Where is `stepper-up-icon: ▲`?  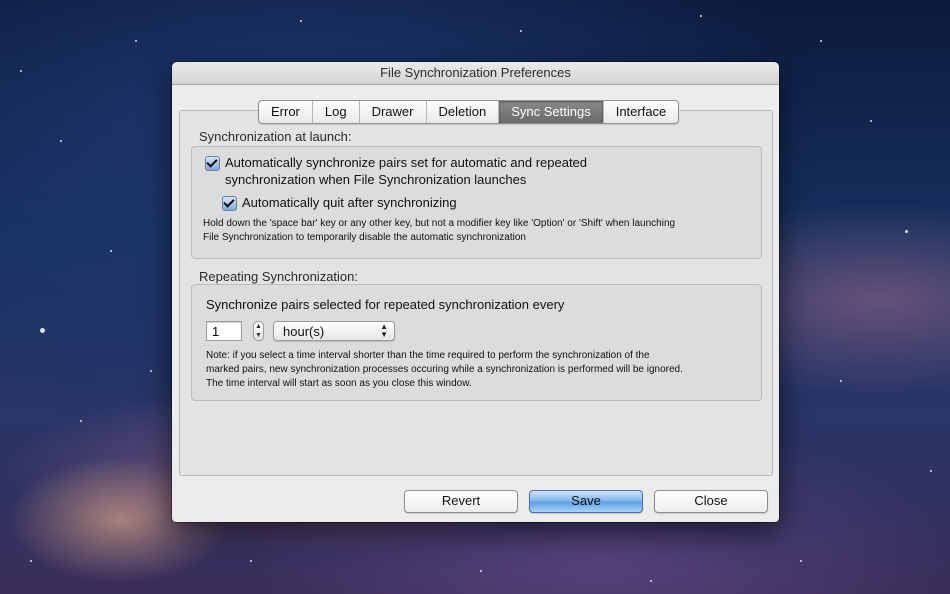
stepper-up-icon: ▲ is located at coordinates (258, 326).